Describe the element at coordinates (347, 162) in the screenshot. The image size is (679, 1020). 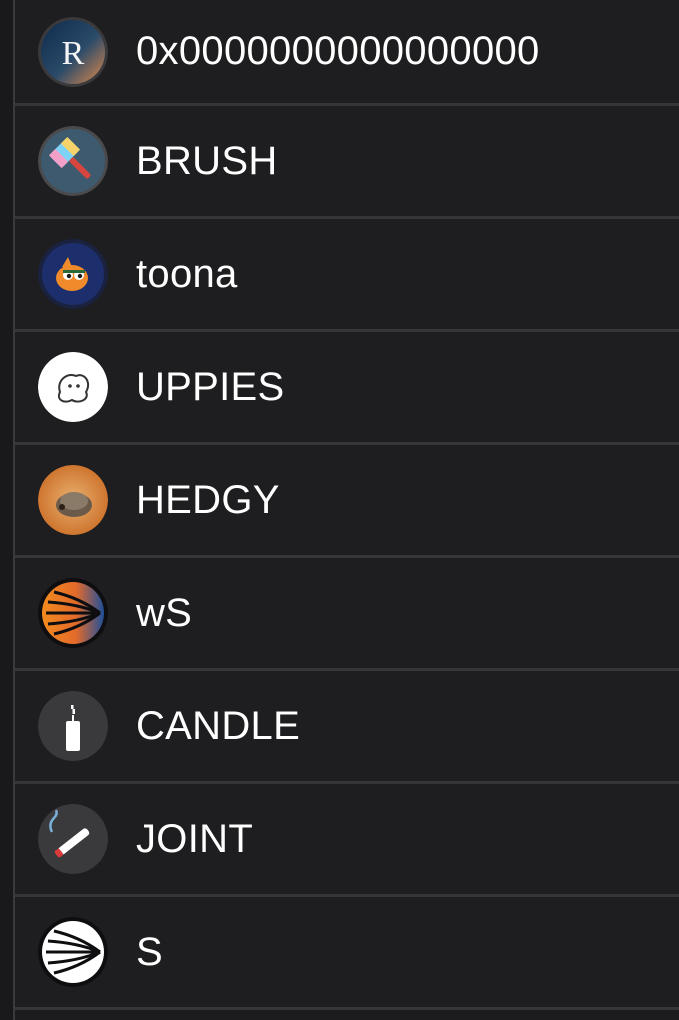
I see `token-row-brush: BRUSH` at that location.